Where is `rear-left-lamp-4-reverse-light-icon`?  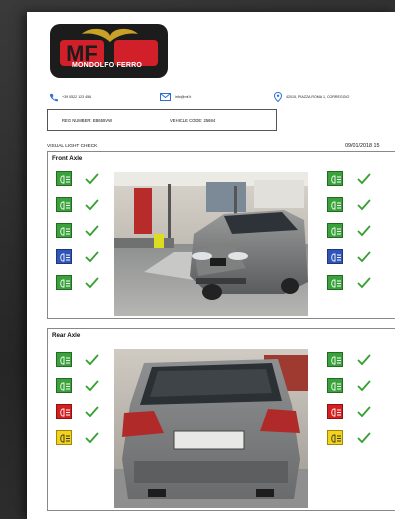
rear-left-lamp-4-reverse-light-icon is located at coordinates (64, 437).